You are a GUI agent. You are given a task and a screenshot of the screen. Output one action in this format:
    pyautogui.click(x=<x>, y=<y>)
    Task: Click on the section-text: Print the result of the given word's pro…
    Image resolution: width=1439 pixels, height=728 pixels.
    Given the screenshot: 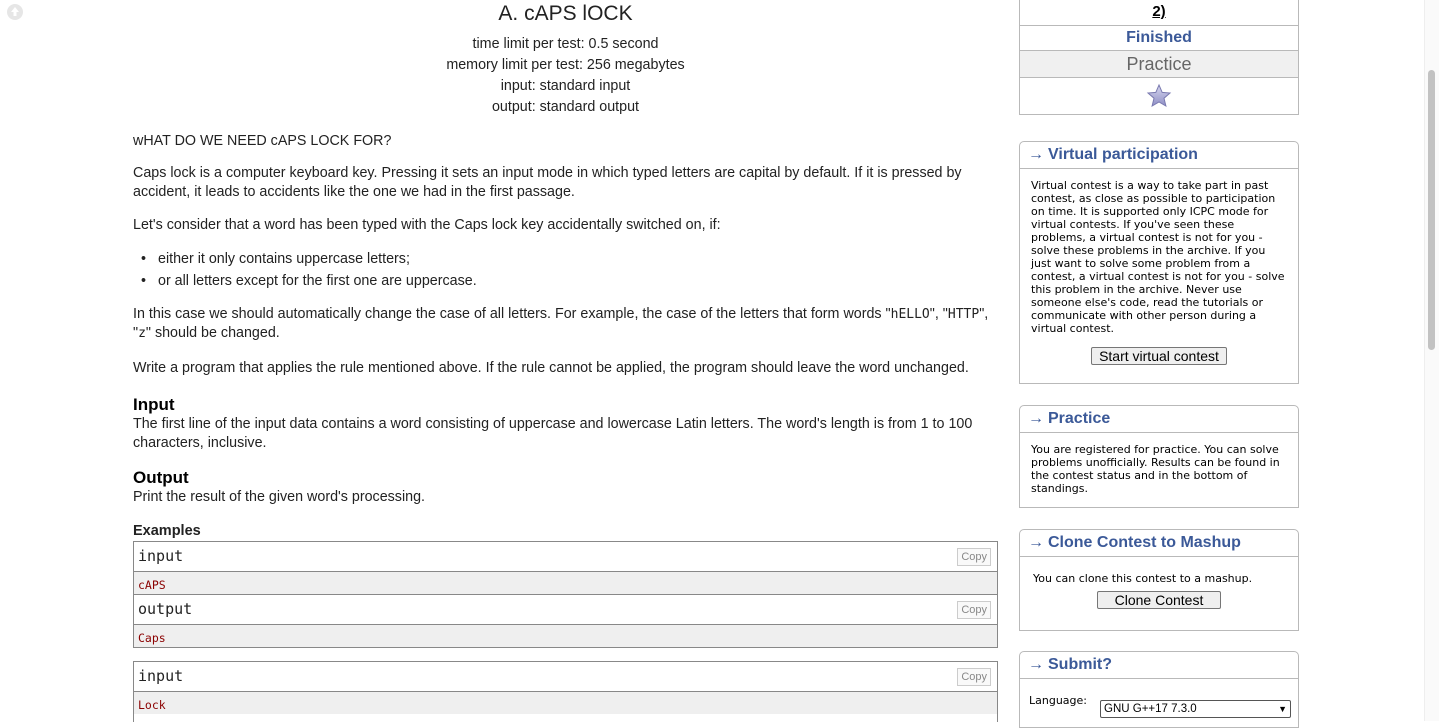 What is the action you would take?
    pyautogui.click(x=279, y=497)
    